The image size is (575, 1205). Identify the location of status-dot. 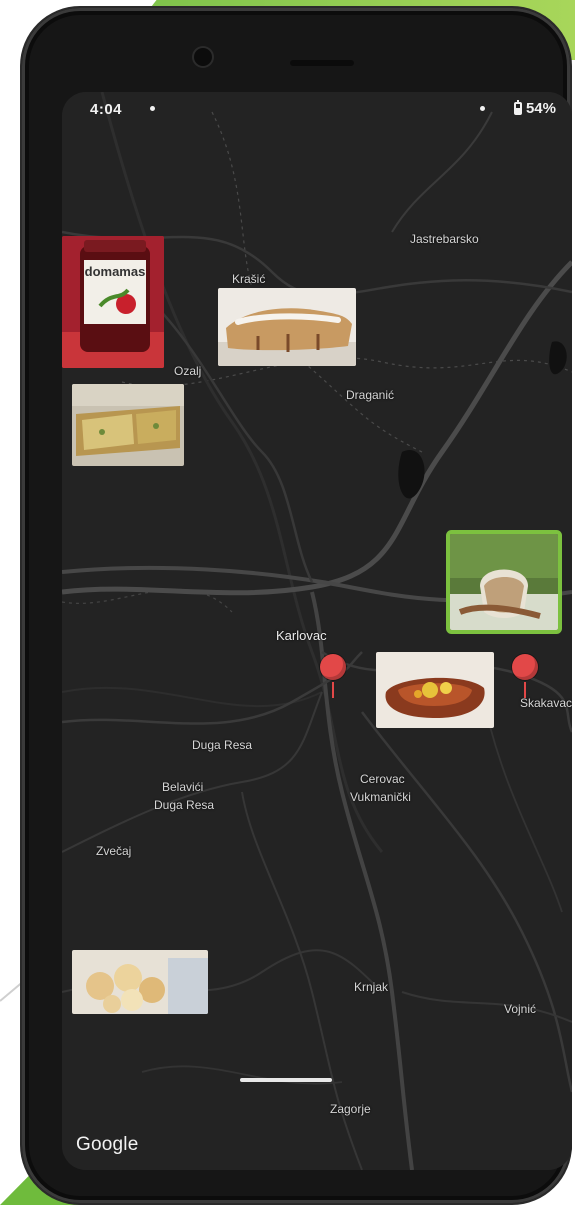
(482, 108).